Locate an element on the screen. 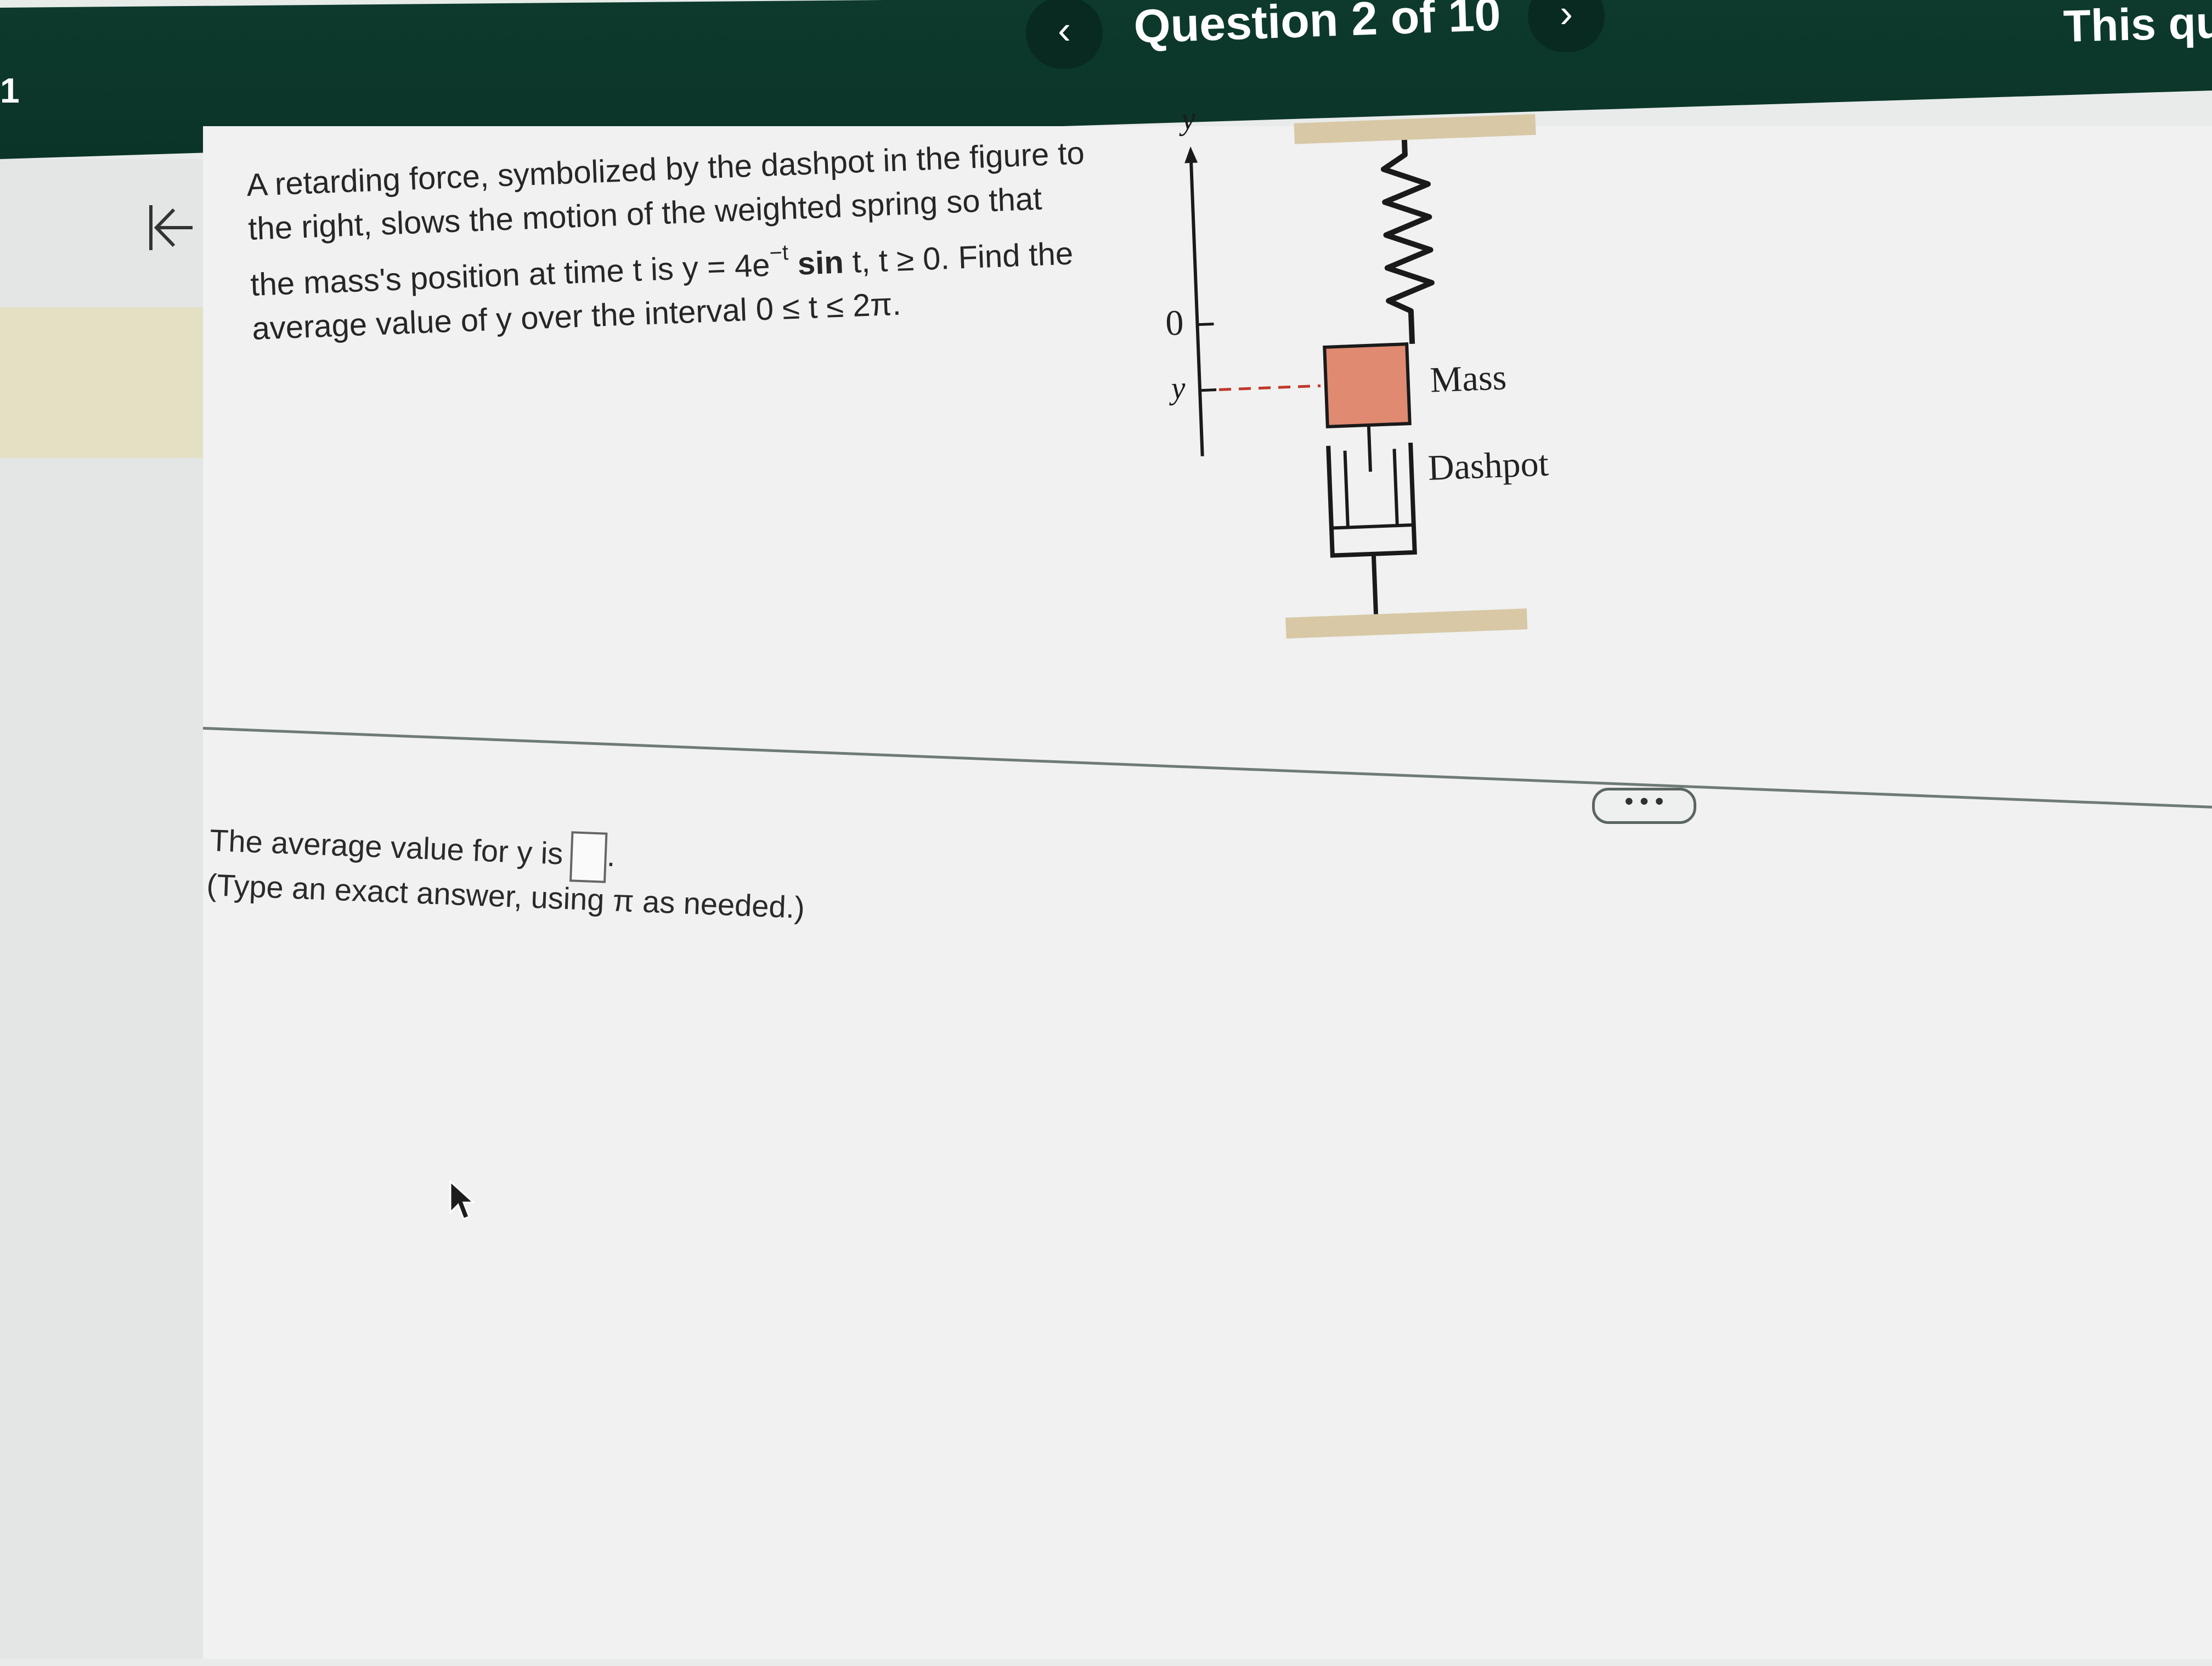 This screenshot has width=2212, height=1666. answer-prompt-text: The average value for y is is located at coordinates (387, 847).